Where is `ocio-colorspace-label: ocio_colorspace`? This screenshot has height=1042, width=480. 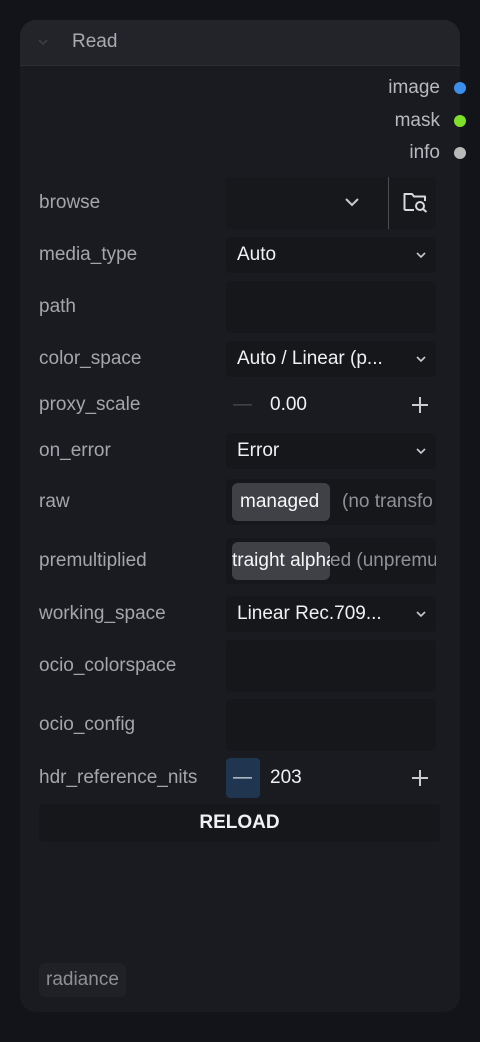
ocio-colorspace-label: ocio_colorspace is located at coordinates (108, 665).